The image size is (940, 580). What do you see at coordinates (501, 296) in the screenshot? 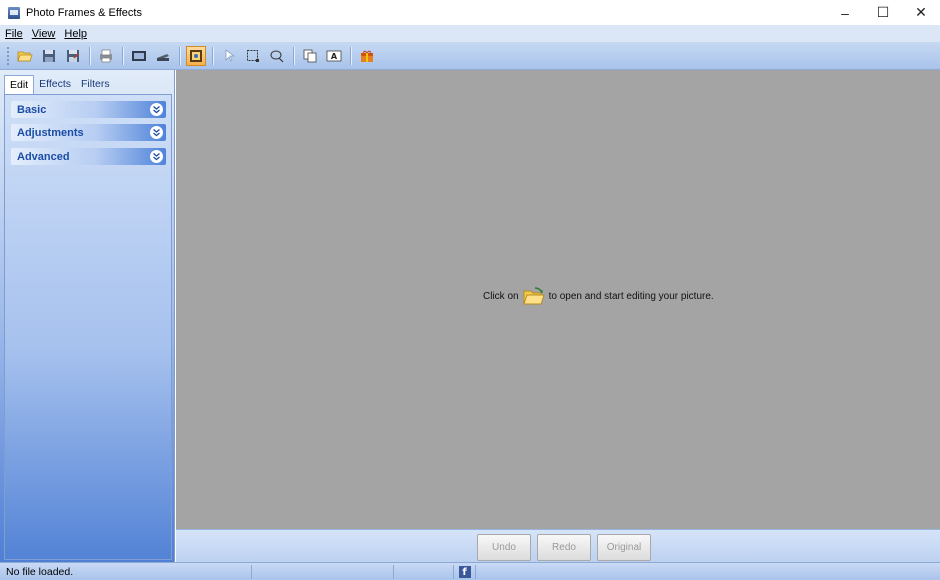
I see `hint-text-before: Click on` at bounding box center [501, 296].